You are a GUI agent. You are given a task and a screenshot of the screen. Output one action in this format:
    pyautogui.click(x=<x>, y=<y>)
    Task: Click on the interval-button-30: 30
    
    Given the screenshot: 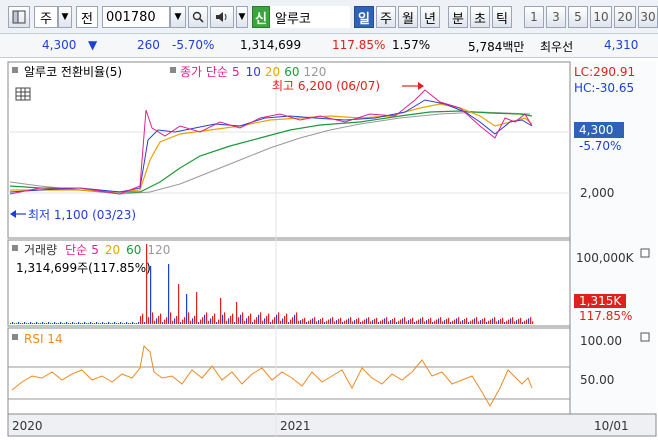 What is the action you would take?
    pyautogui.click(x=648, y=17)
    